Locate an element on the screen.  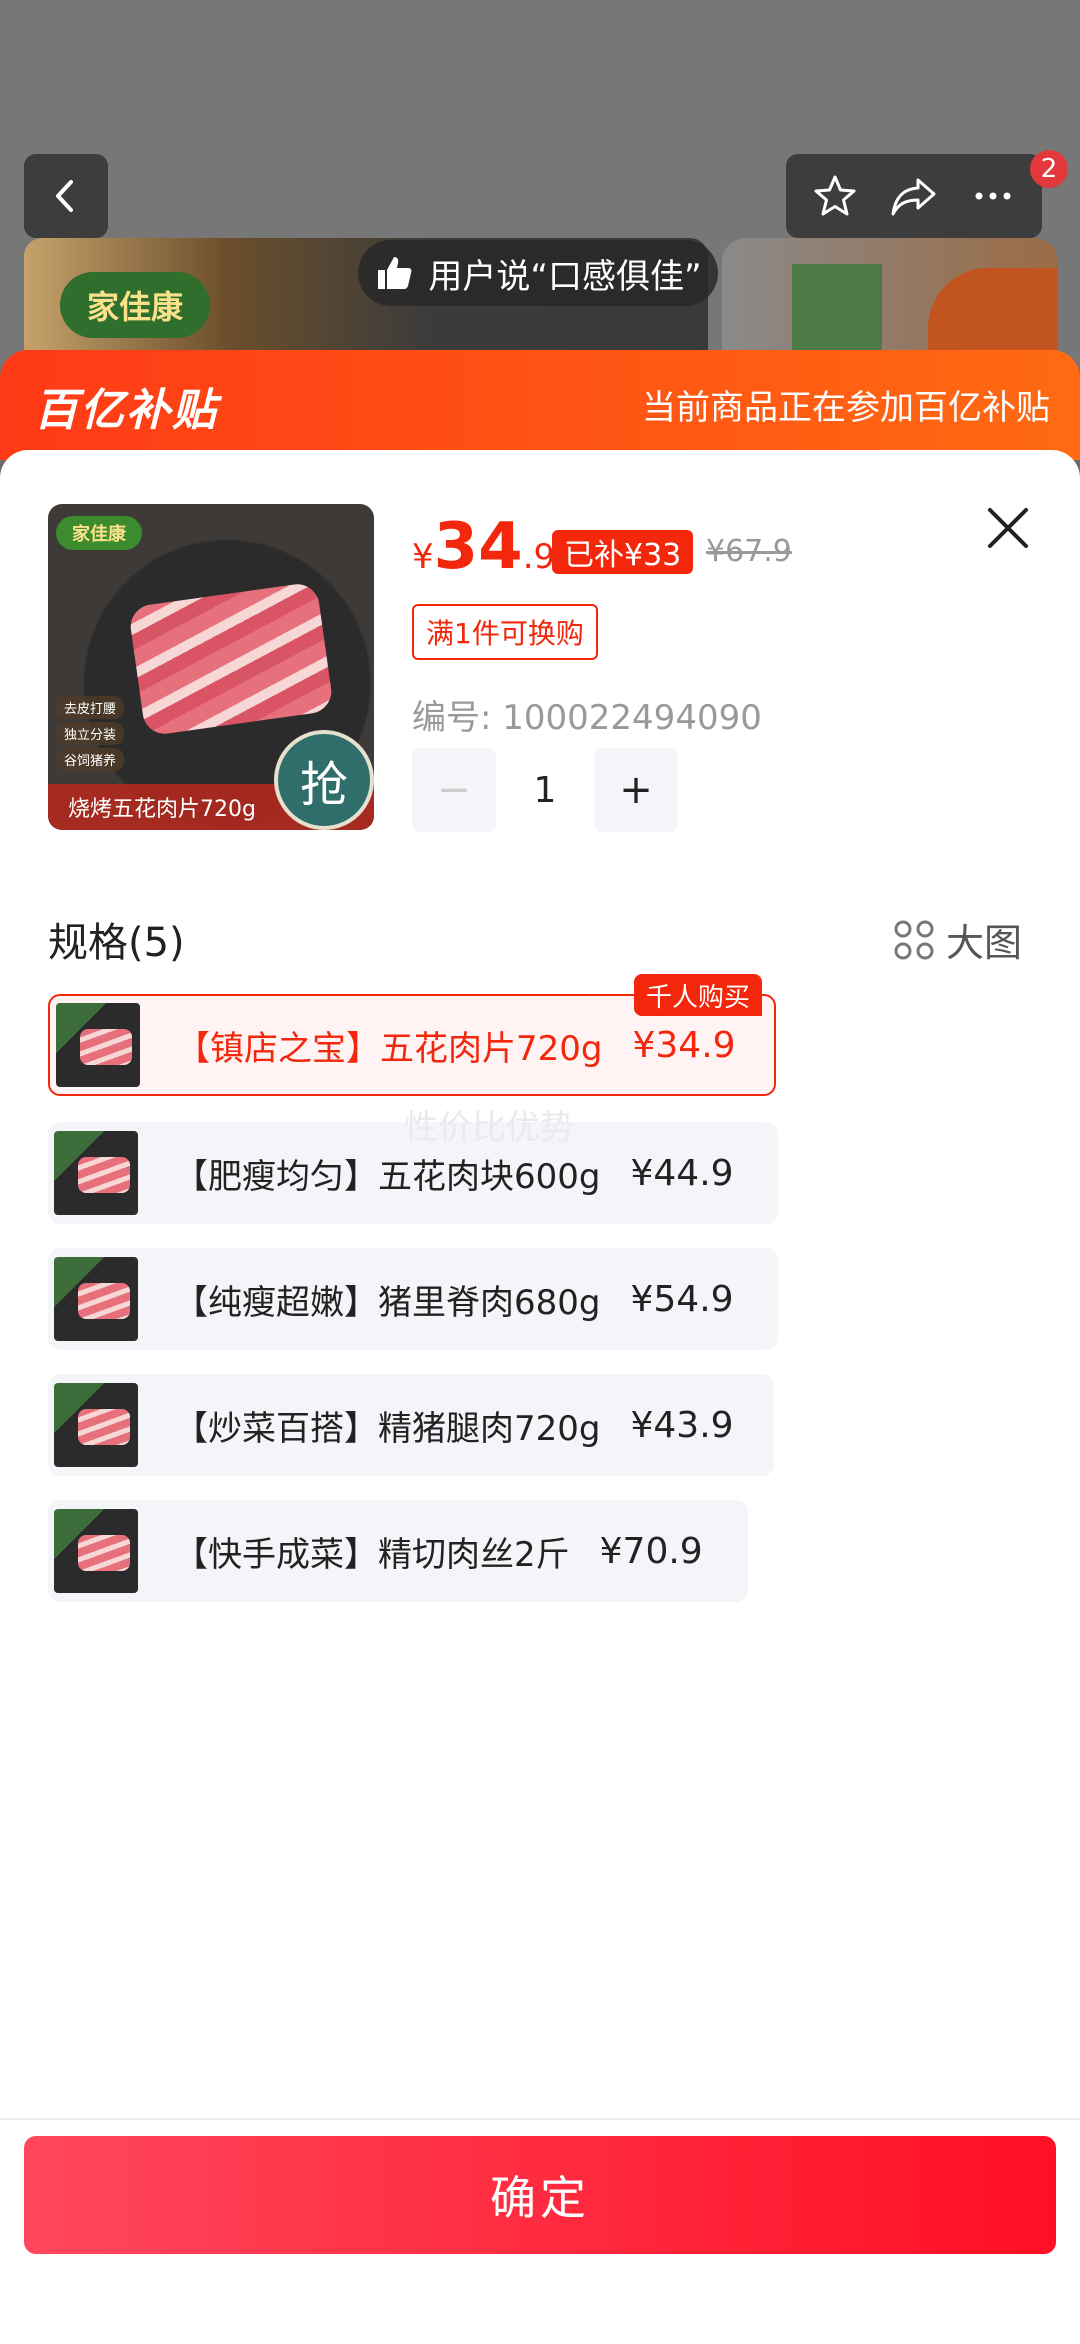
top-actions is located at coordinates (914, 196).